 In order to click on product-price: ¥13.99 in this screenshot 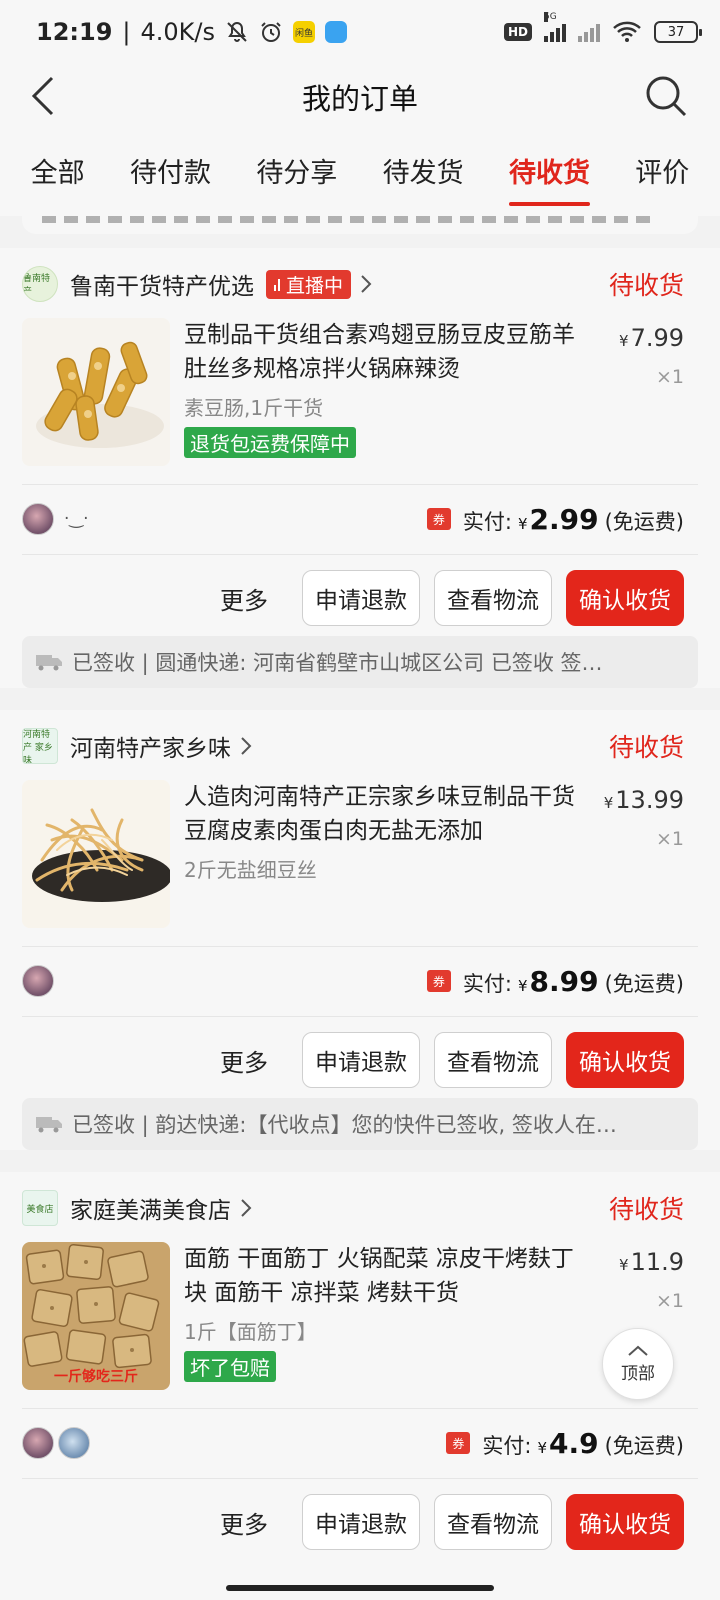, I will do `click(643, 800)`.